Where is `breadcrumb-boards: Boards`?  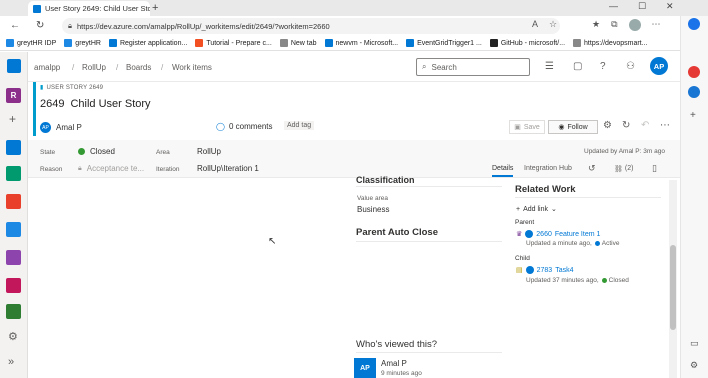
breadcrumb-boards: Boards is located at coordinates (138, 67).